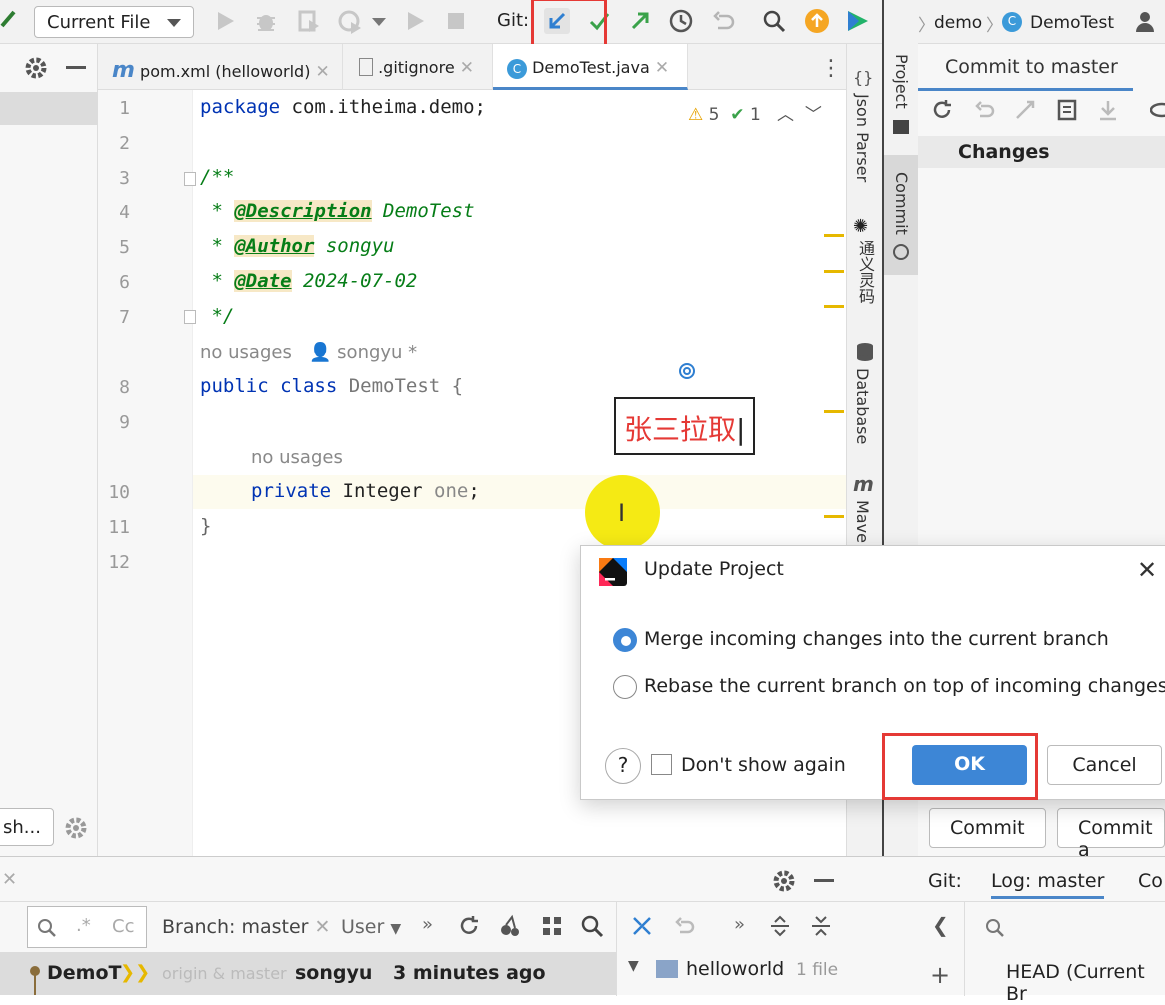 Image resolution: width=1165 pixels, height=1005 pixels. Describe the element at coordinates (1085, 983) in the screenshot. I see `head-branch-item: HEAD (Current Br` at that location.